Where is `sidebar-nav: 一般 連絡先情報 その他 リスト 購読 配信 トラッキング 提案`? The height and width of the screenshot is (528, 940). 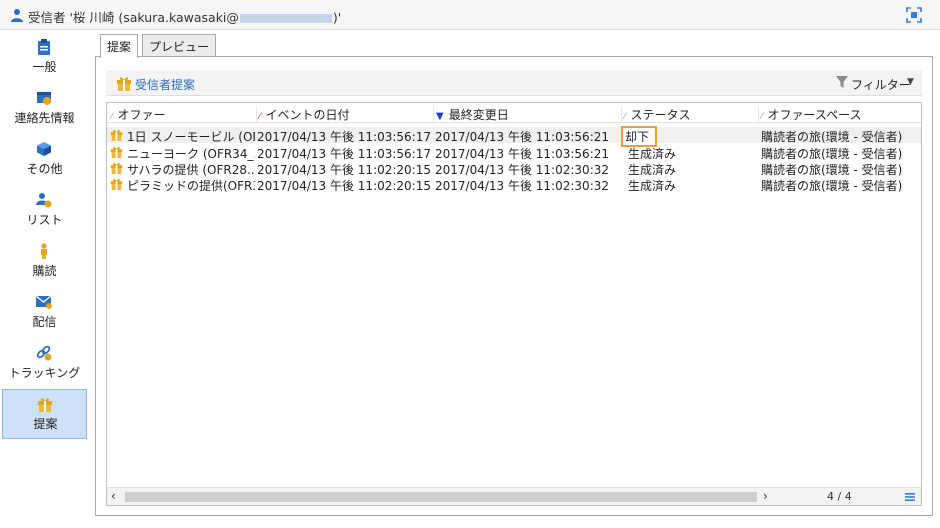 sidebar-nav: 一般 連絡先情報 その他 リスト 購読 配信 トラッキング 提案 is located at coordinates (46, 279).